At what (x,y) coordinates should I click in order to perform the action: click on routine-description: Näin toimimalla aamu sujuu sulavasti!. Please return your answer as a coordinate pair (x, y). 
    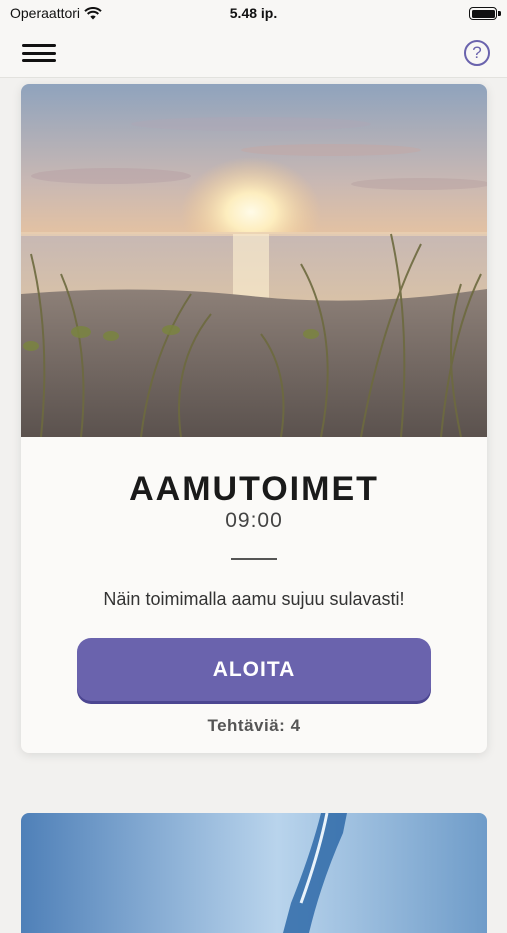
    Looking at the image, I should click on (254, 599).